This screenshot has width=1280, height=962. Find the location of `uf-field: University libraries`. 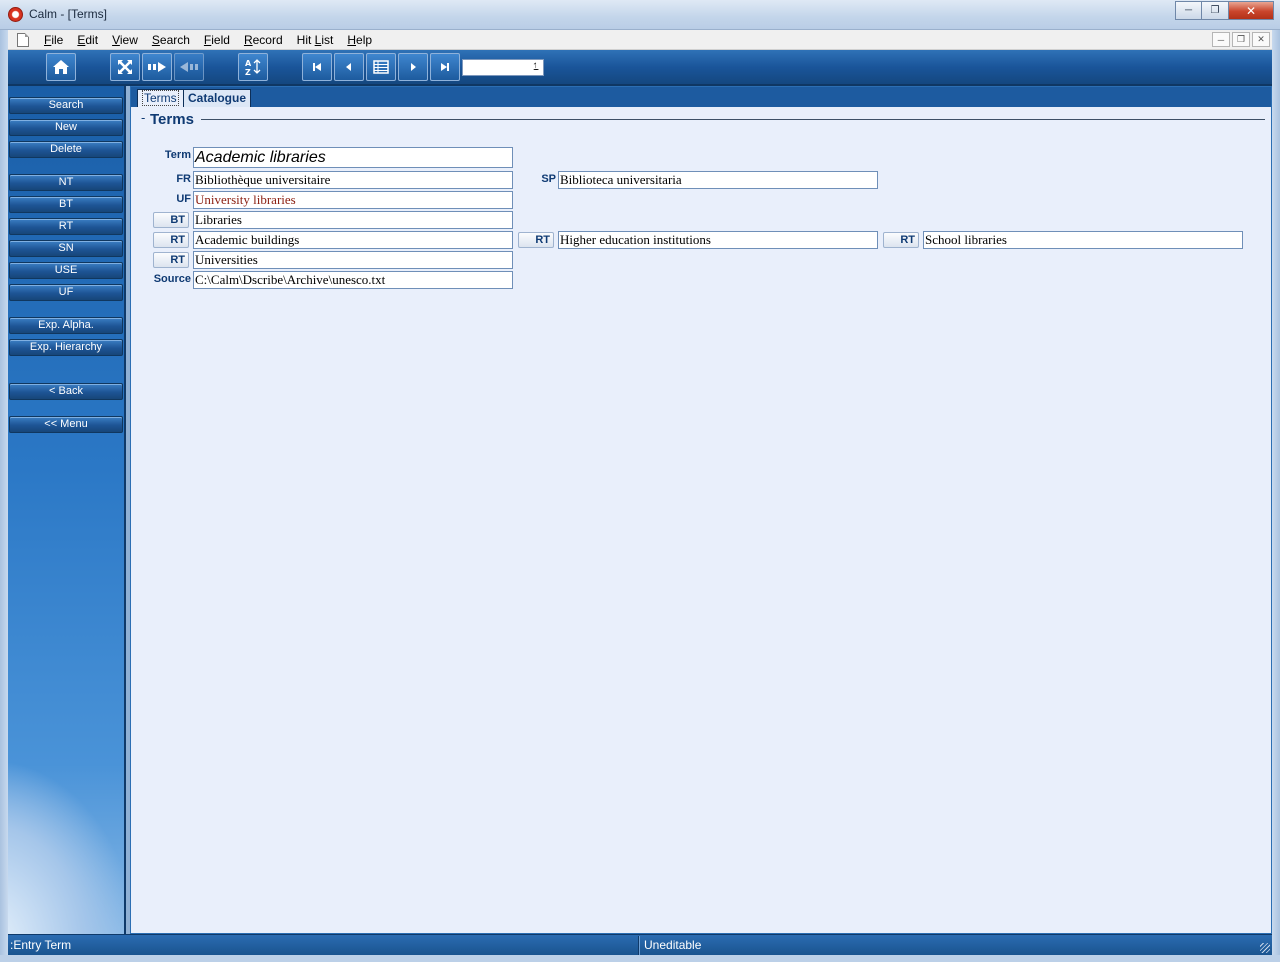

uf-field: University libraries is located at coordinates (353, 200).